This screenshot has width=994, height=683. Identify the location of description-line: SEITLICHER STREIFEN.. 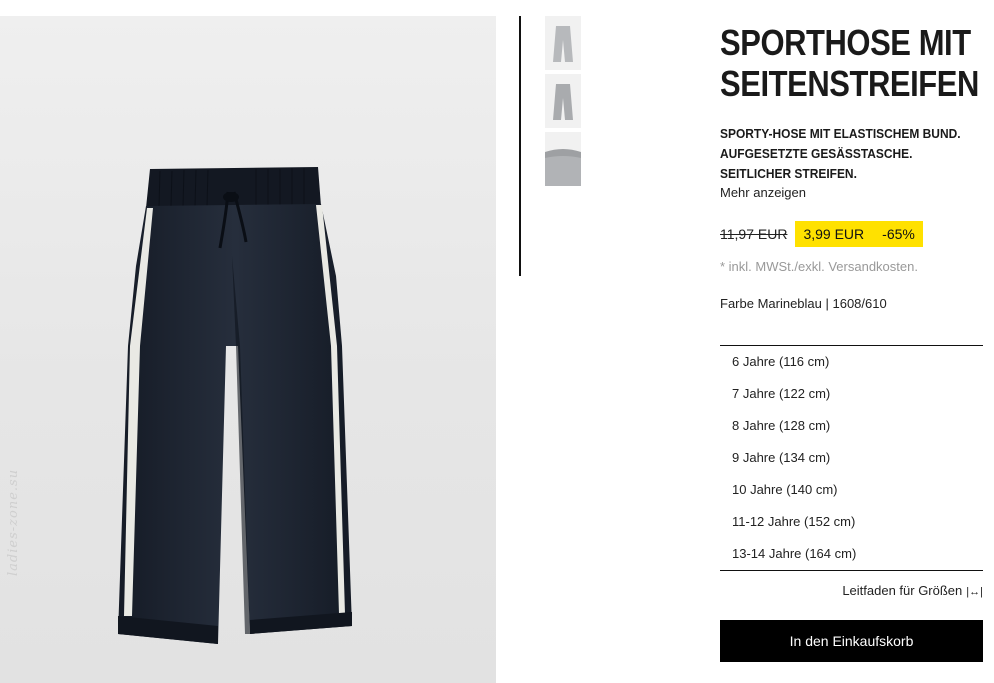
(788, 173).